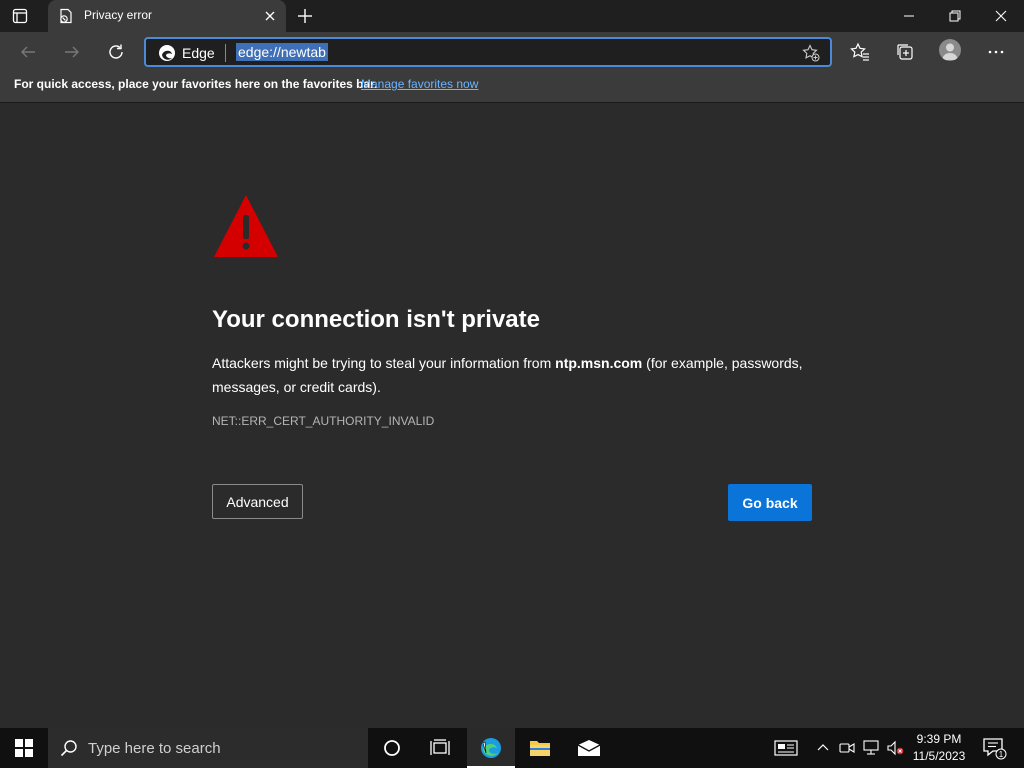 The height and width of the screenshot is (768, 1024). Describe the element at coordinates (282, 52) in the screenshot. I see `url-input: edge://newtab` at that location.